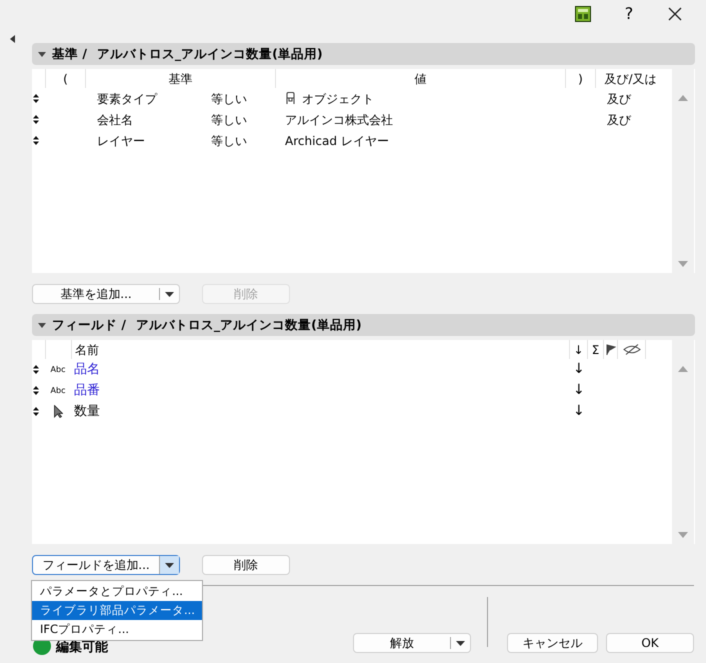 The height and width of the screenshot is (663, 706). Describe the element at coordinates (12, 39) in the screenshot. I see `collapse-left-icon` at that location.